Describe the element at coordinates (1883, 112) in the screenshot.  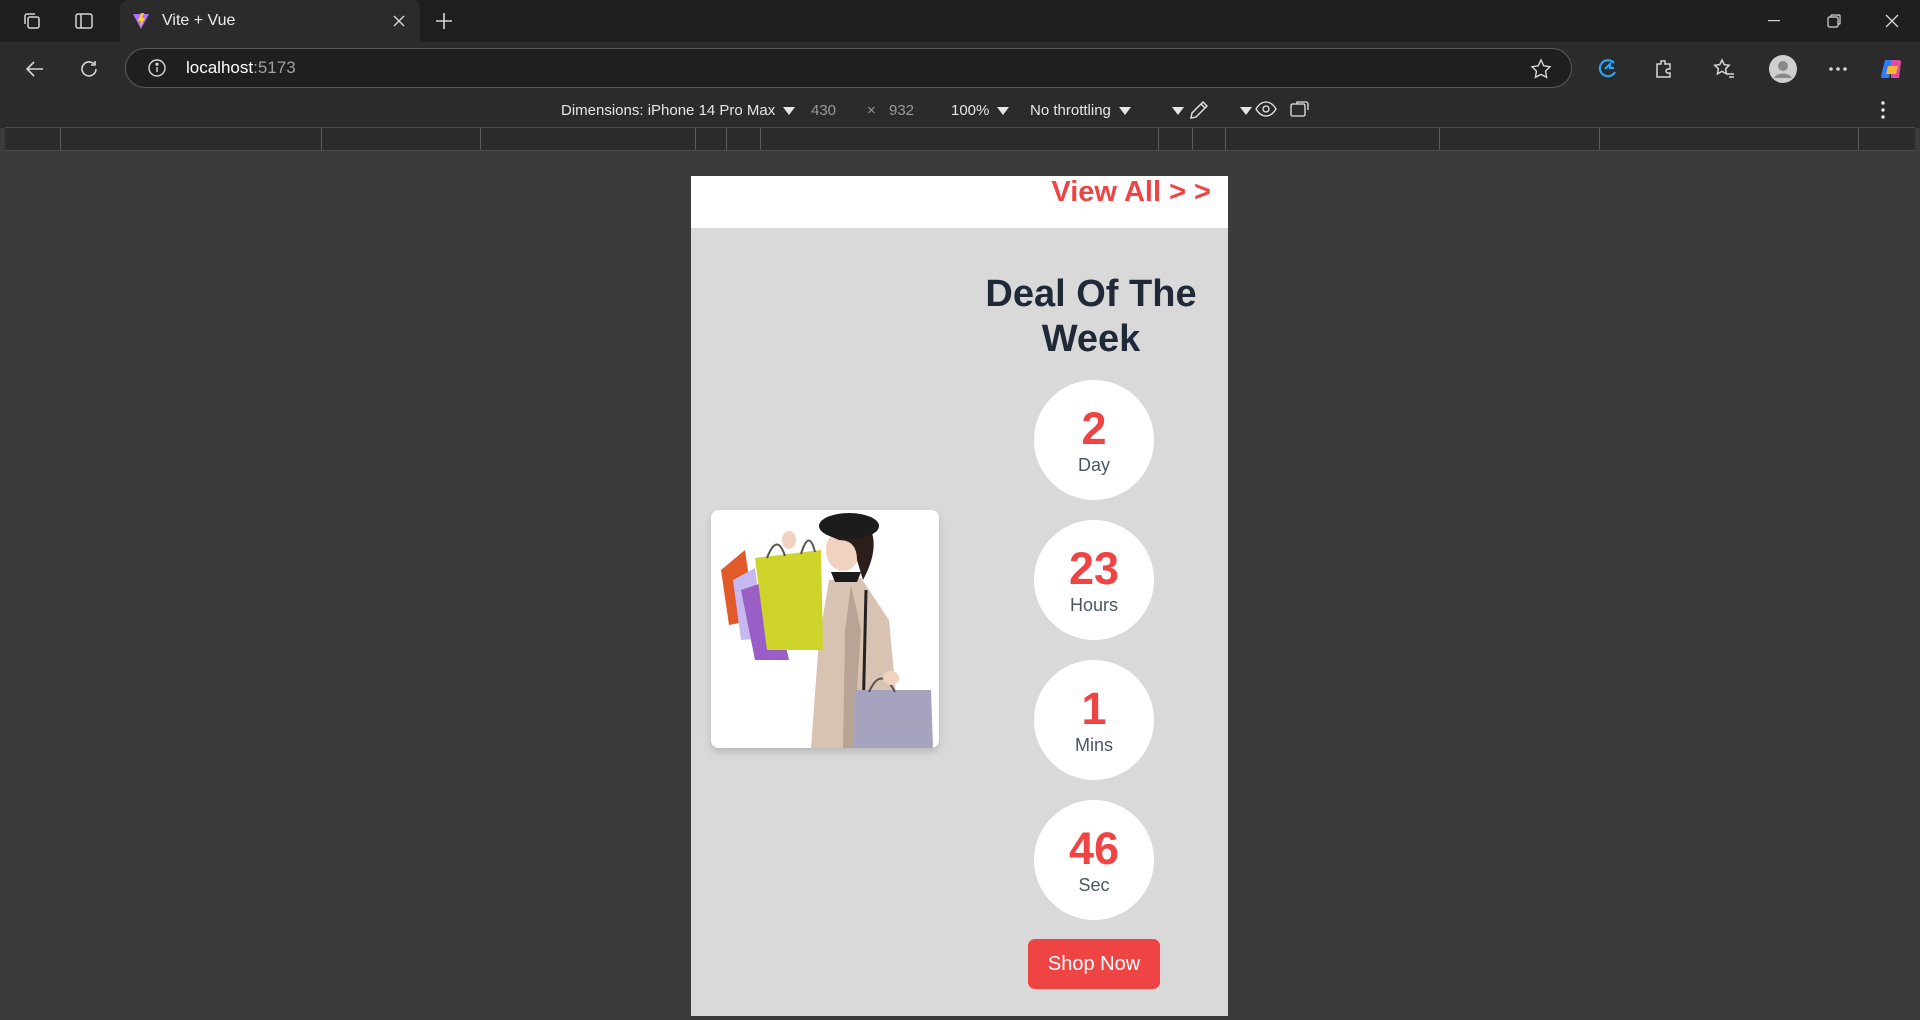
I see `more-options-vertical-icon` at that location.